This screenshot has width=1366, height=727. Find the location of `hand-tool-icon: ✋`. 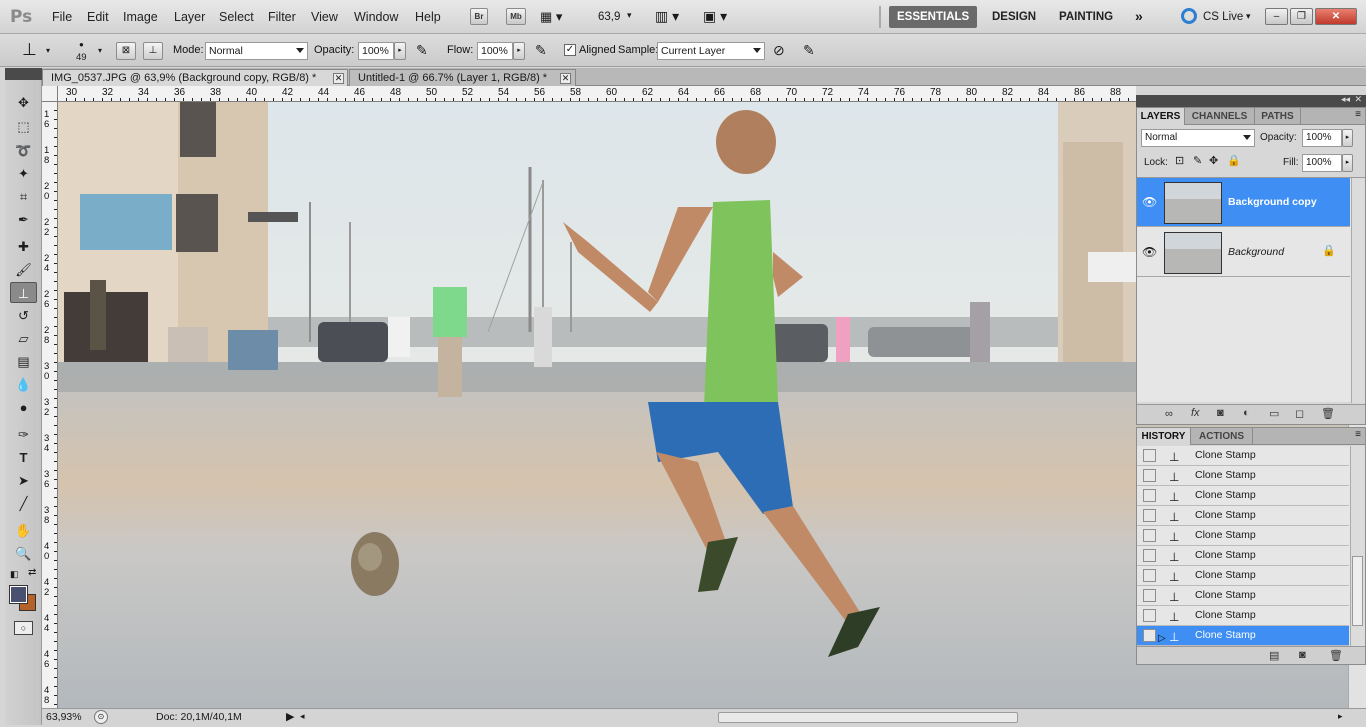

hand-tool-icon: ✋ is located at coordinates (23, 530).